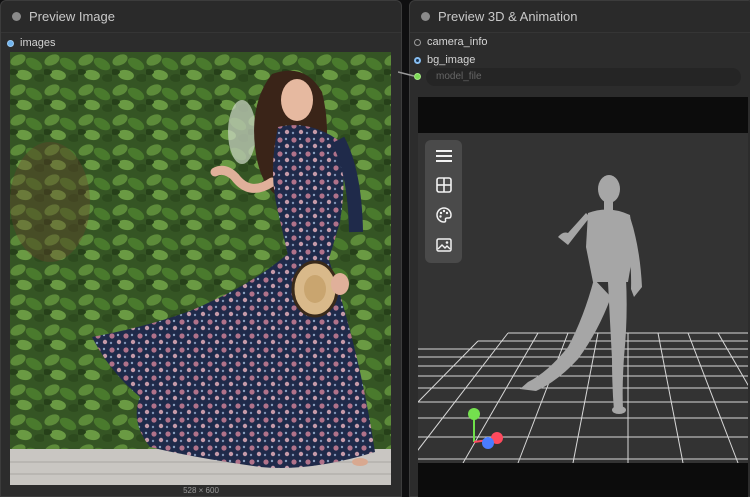 The height and width of the screenshot is (497, 750). What do you see at coordinates (457, 42) in the screenshot?
I see `input-label: camera_info` at bounding box center [457, 42].